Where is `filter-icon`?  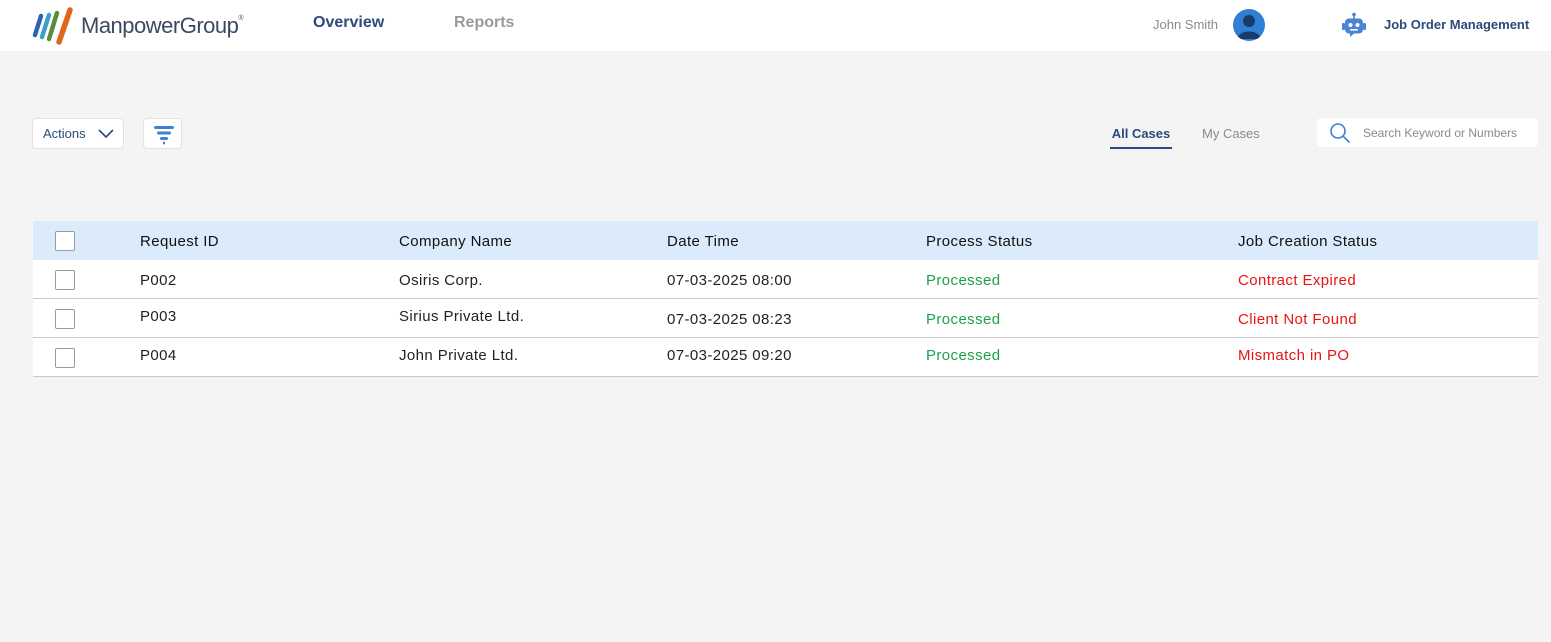 filter-icon is located at coordinates (164, 135).